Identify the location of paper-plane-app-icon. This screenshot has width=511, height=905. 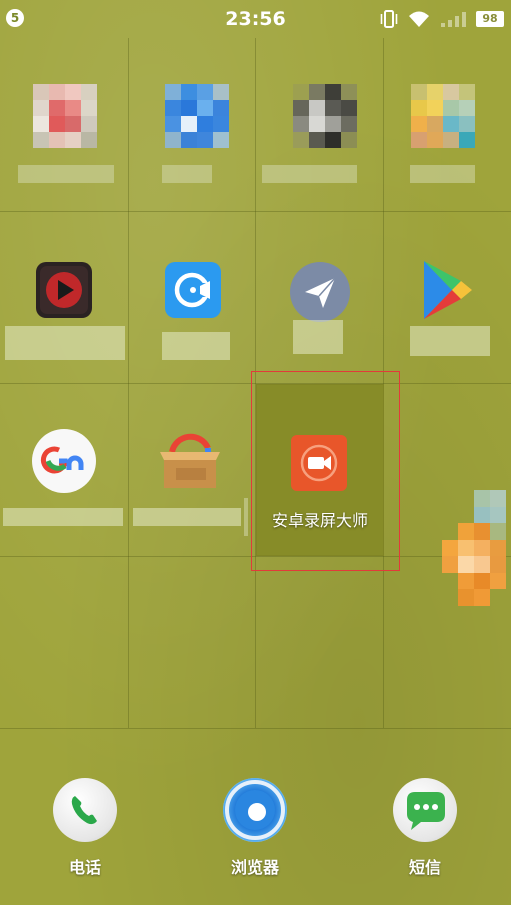
(320, 292).